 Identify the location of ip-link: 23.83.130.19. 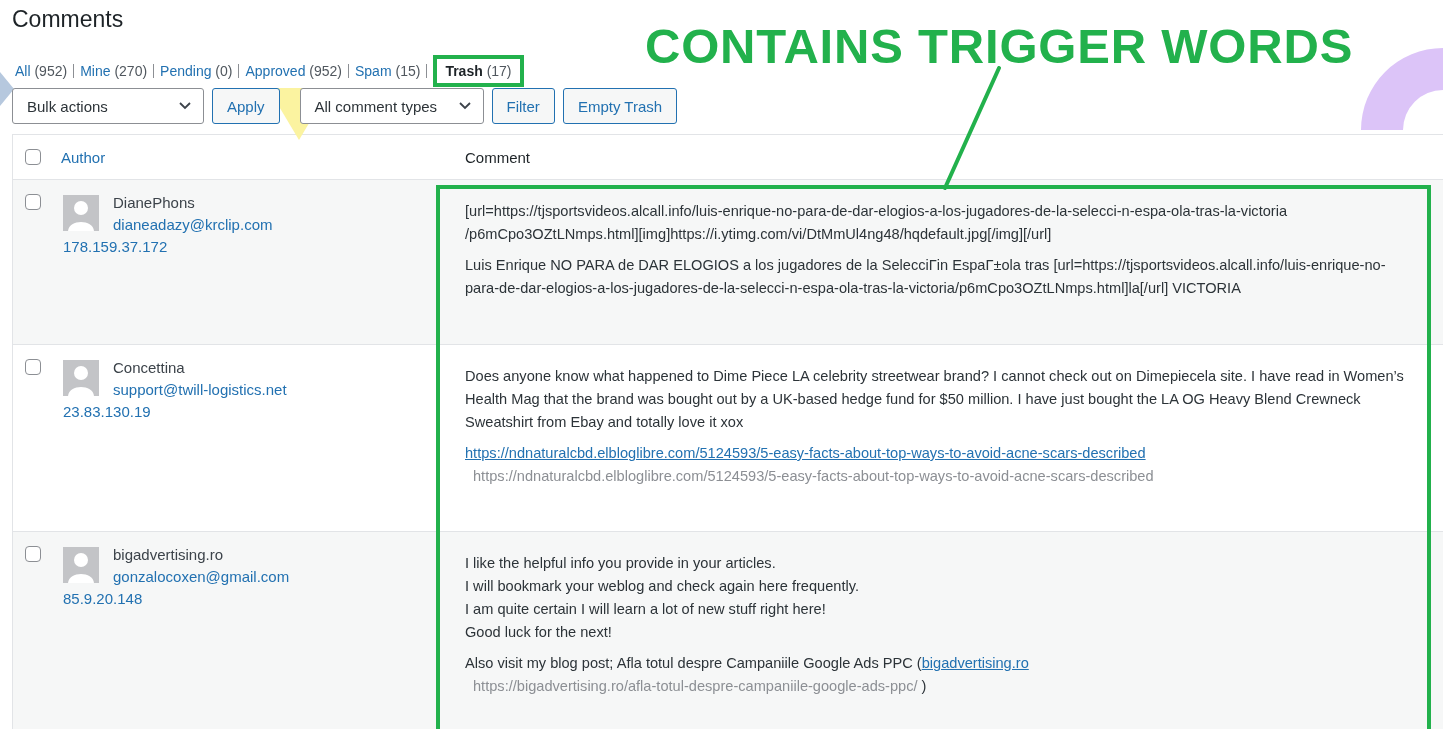
(175, 411).